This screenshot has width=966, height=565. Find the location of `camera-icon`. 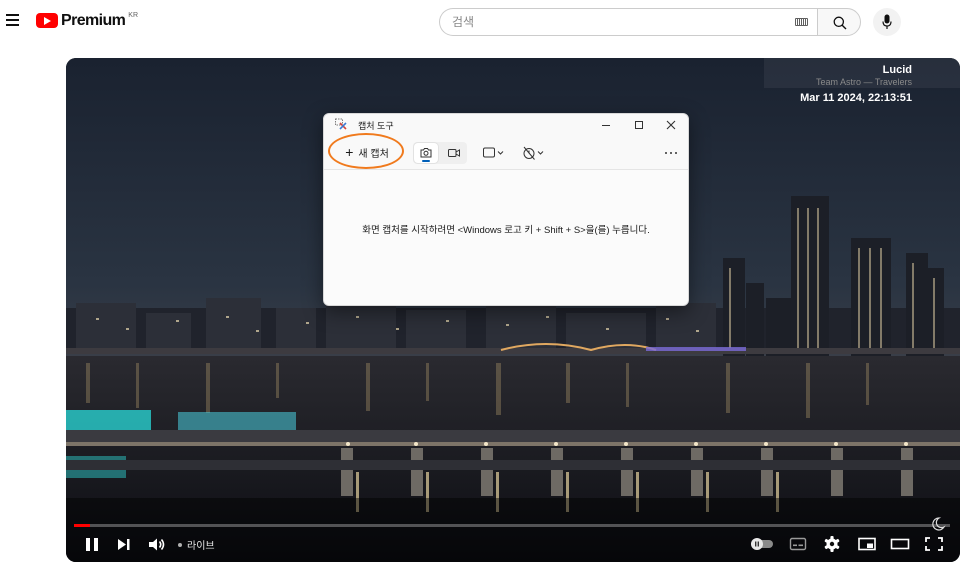

camera-icon is located at coordinates (426, 153).